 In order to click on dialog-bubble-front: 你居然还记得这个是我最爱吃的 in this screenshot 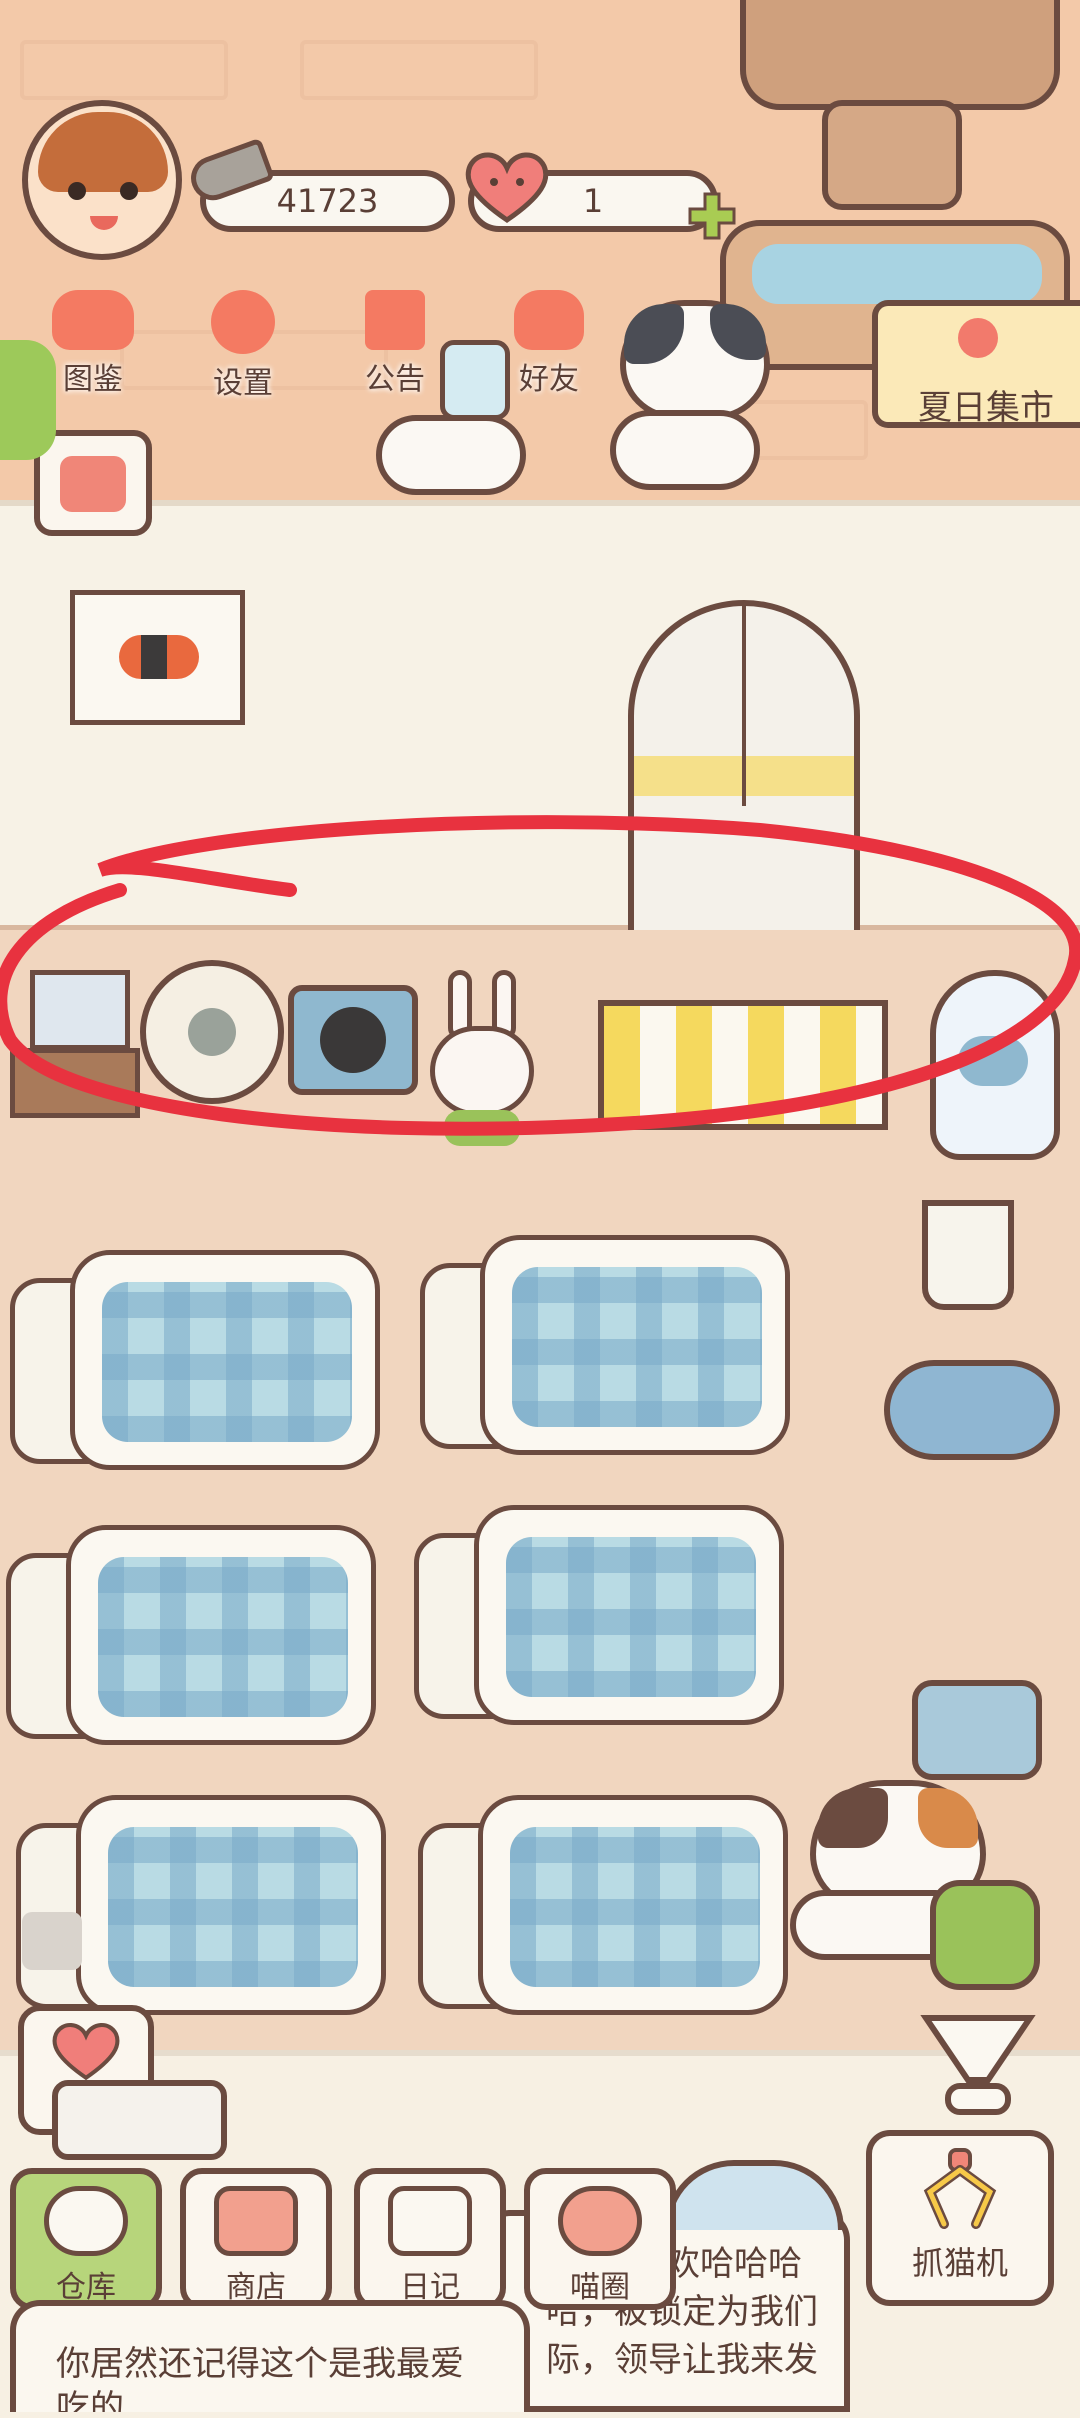, I will do `click(270, 2356)`.